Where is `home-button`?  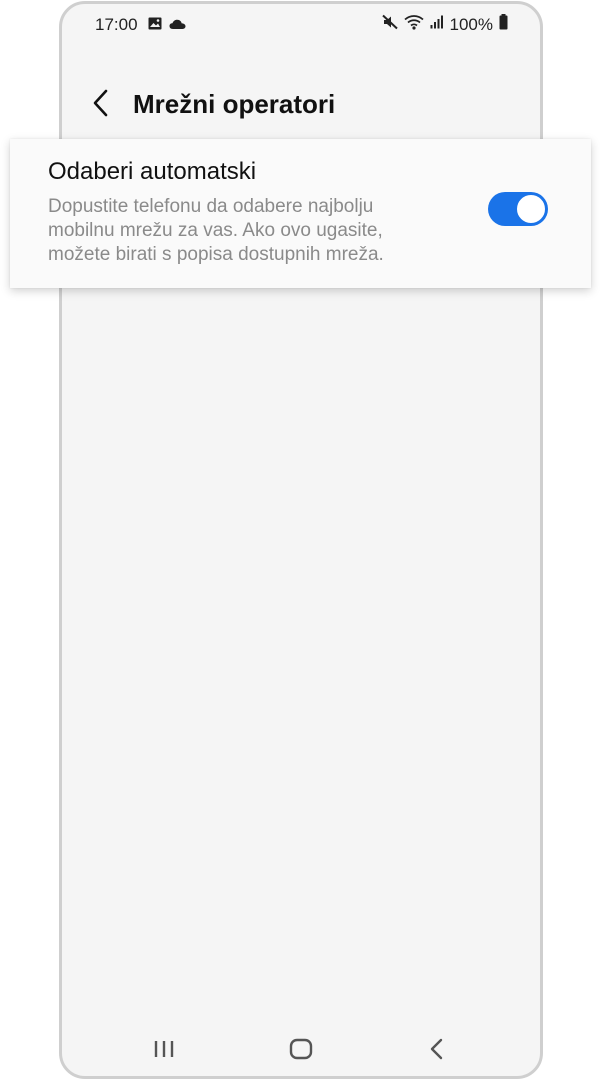 home-button is located at coordinates (301, 1049).